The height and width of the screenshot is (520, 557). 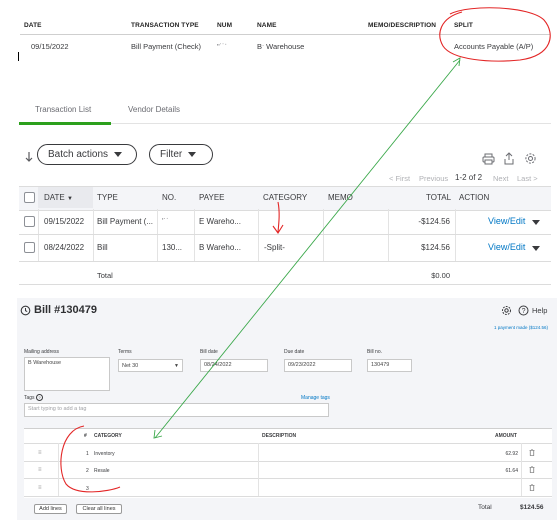 What do you see at coordinates (130, 365) in the screenshot?
I see `terms-value: Net 30` at bounding box center [130, 365].